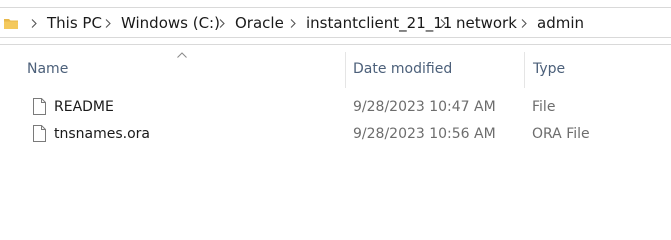 This screenshot has height=240, width=671. What do you see at coordinates (560, 23) in the screenshot?
I see `breadcrumb-admin: admin` at bounding box center [560, 23].